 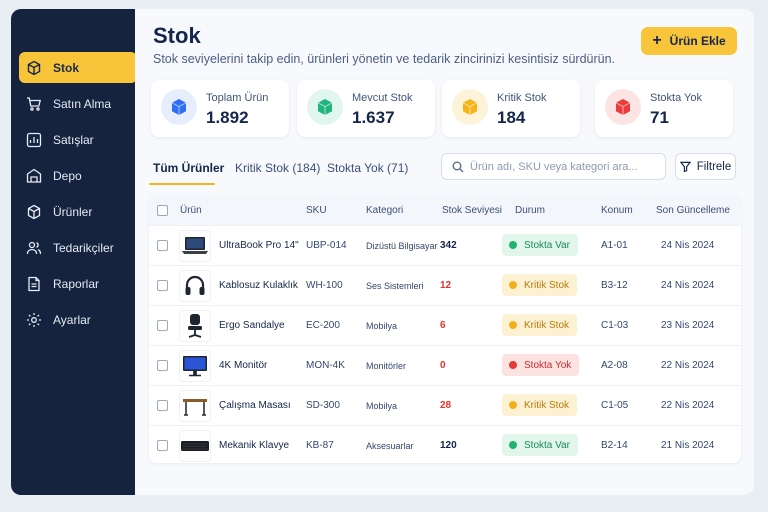 I want to click on product-category: Monitörler, so click(x=386, y=366).